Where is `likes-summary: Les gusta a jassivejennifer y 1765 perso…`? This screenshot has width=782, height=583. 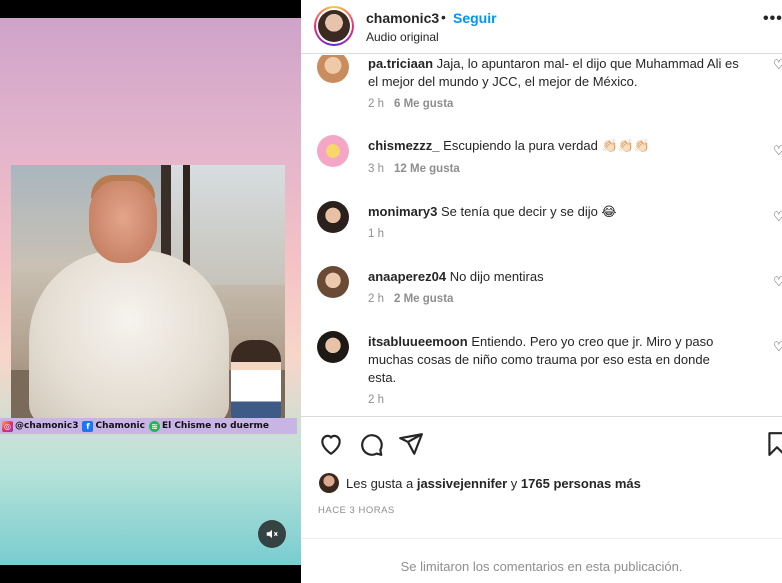 likes-summary: Les gusta a jassivejennifer y 1765 perso… is located at coordinates (480, 483).